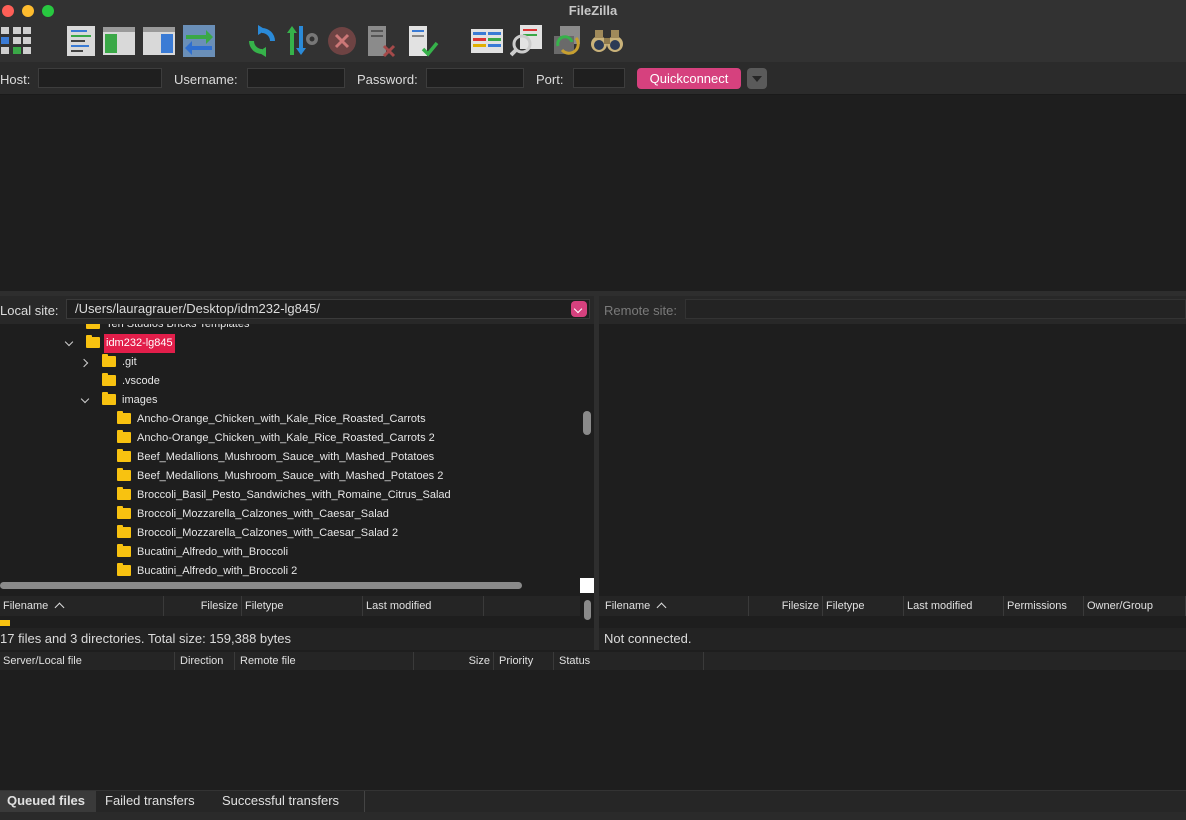  I want to click on refresh-icon, so click(262, 41).